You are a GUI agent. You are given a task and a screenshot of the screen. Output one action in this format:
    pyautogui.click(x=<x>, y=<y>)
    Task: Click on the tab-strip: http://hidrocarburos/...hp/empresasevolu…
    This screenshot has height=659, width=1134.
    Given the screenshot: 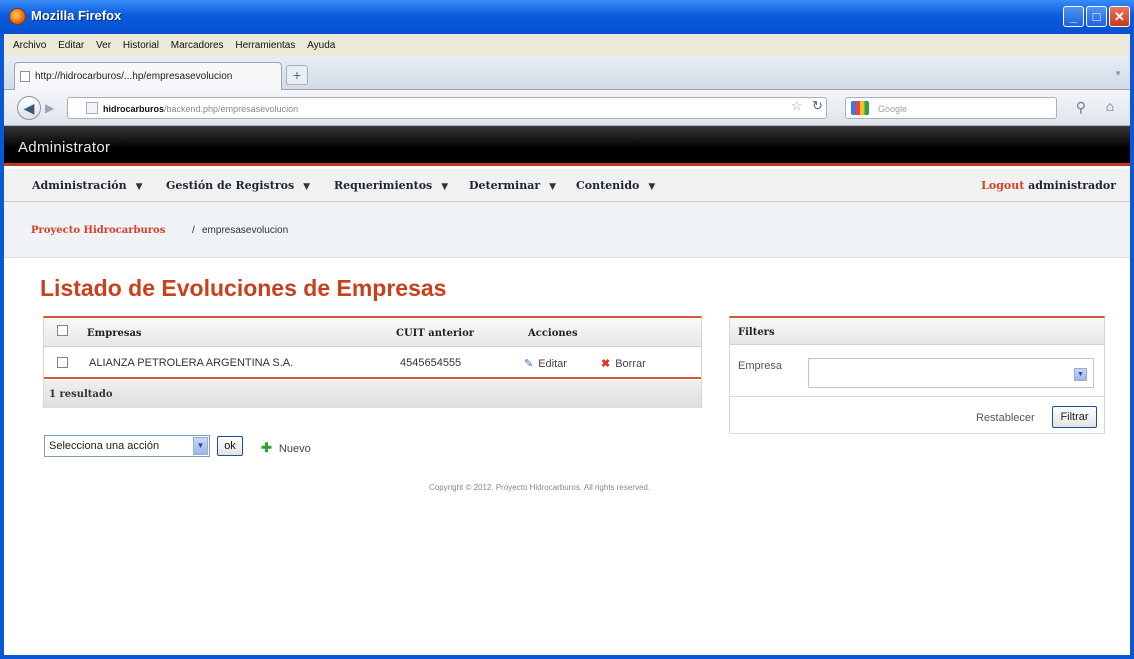 What is the action you would take?
    pyautogui.click(x=567, y=73)
    